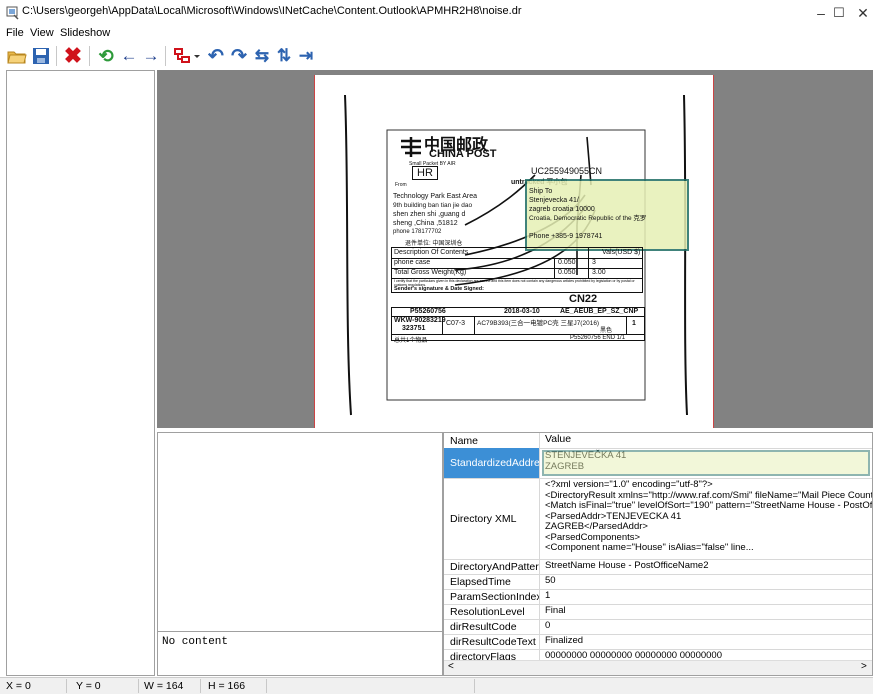 The height and width of the screenshot is (694, 873). What do you see at coordinates (15, 33) in the screenshot?
I see `menu-file: File` at bounding box center [15, 33].